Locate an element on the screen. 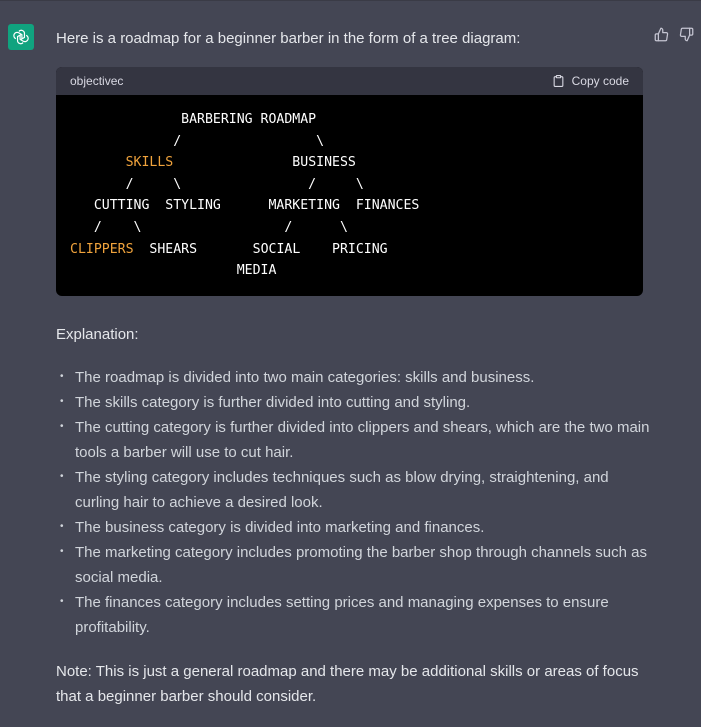  code-line: SKILLS BUSINESS is located at coordinates (213, 162).